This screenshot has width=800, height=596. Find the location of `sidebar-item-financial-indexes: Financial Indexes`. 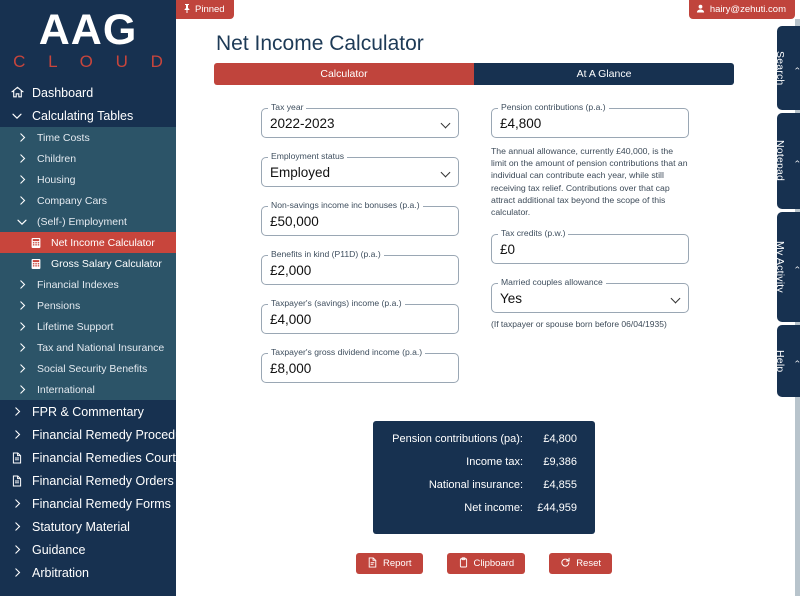

sidebar-item-financial-indexes: Financial Indexes is located at coordinates (88, 284).